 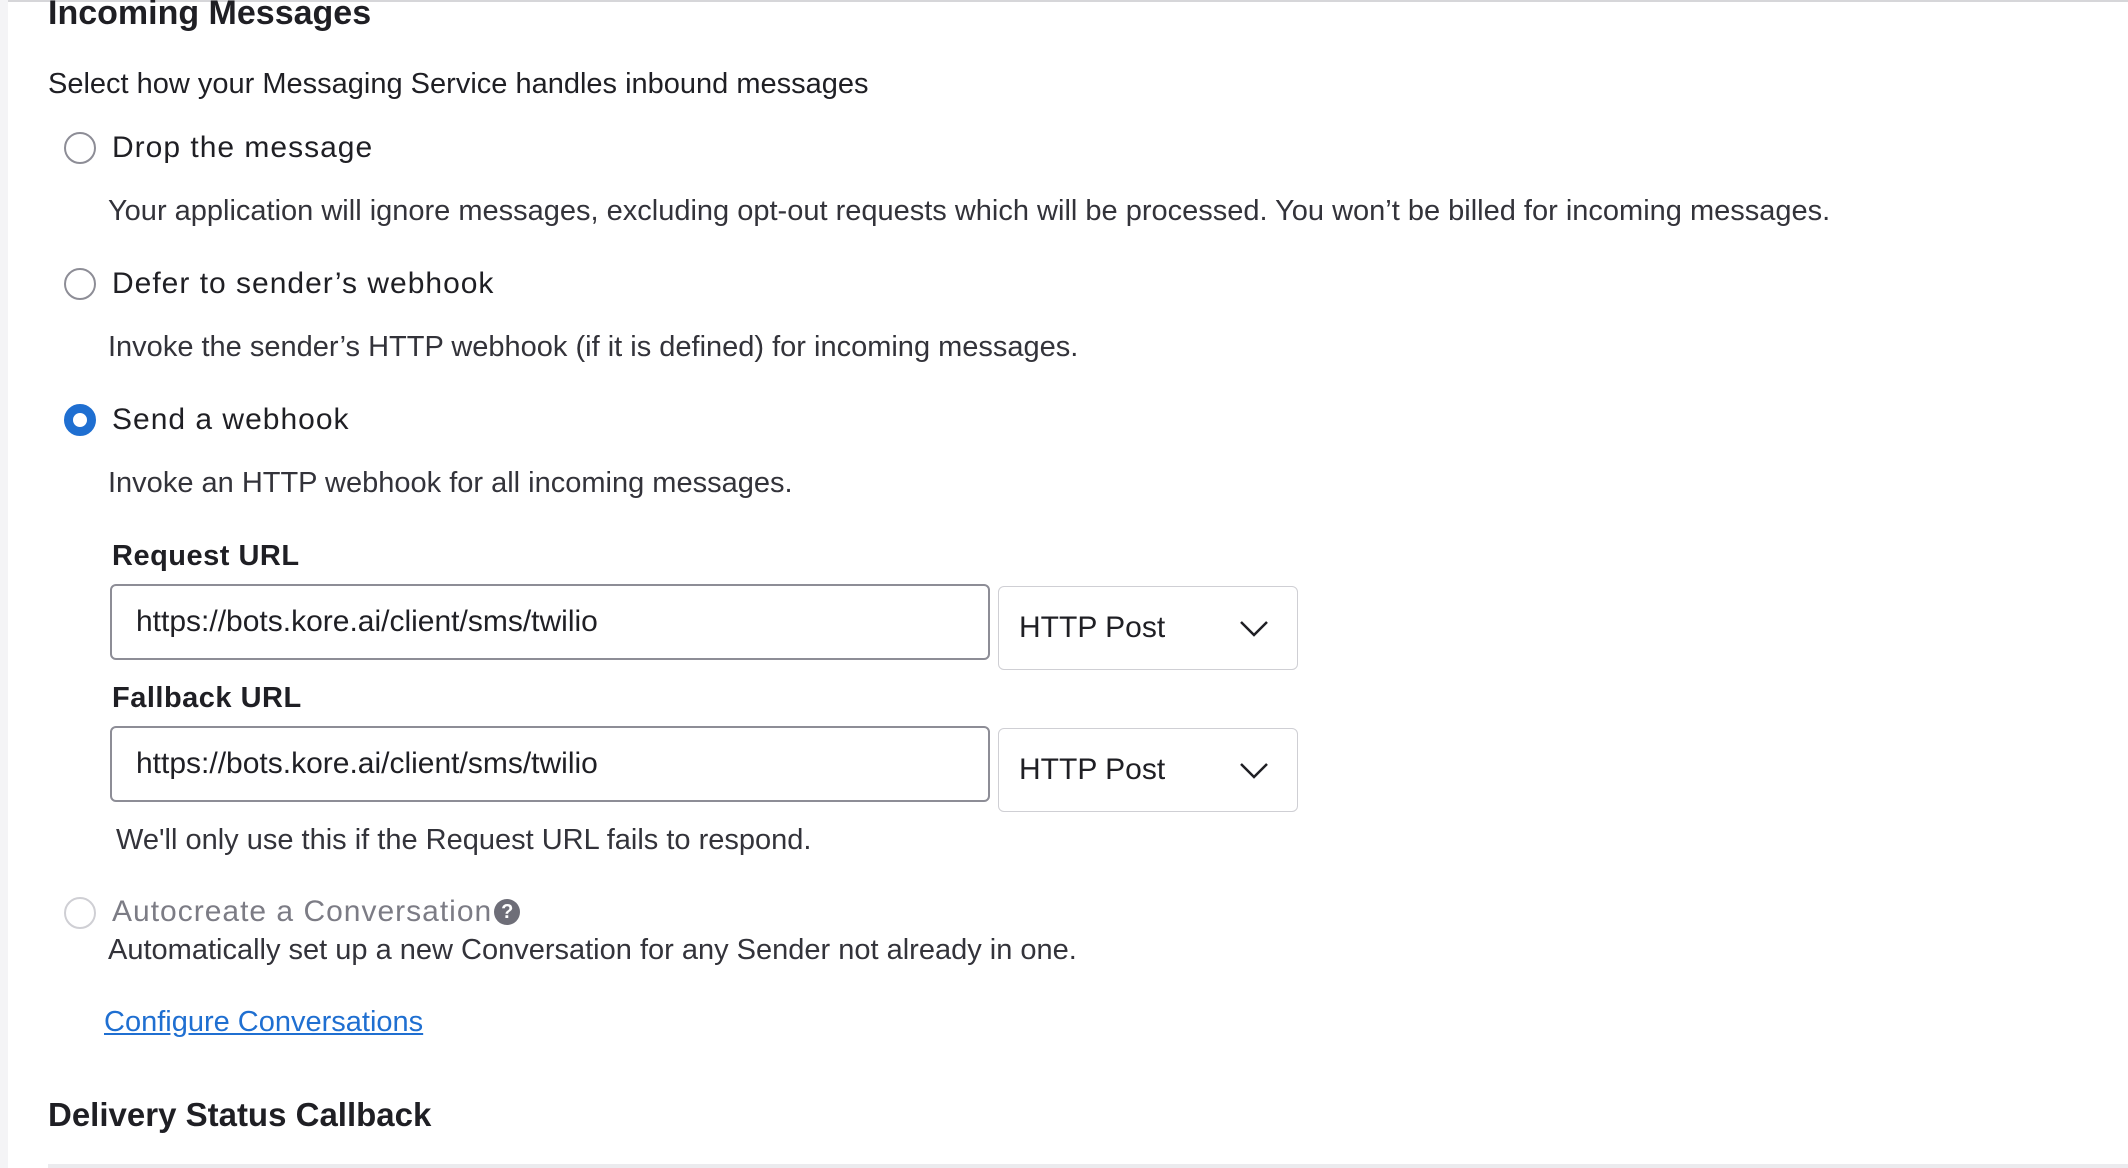 I want to click on configure-conversations-link: Configure Conversations, so click(x=263, y=1022).